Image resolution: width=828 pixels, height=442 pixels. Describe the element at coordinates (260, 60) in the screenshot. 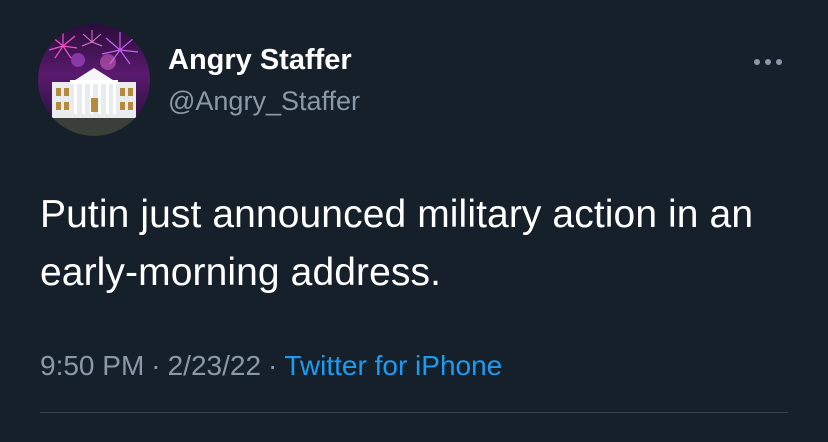

I see `author-display-name: Angry Staffer` at that location.